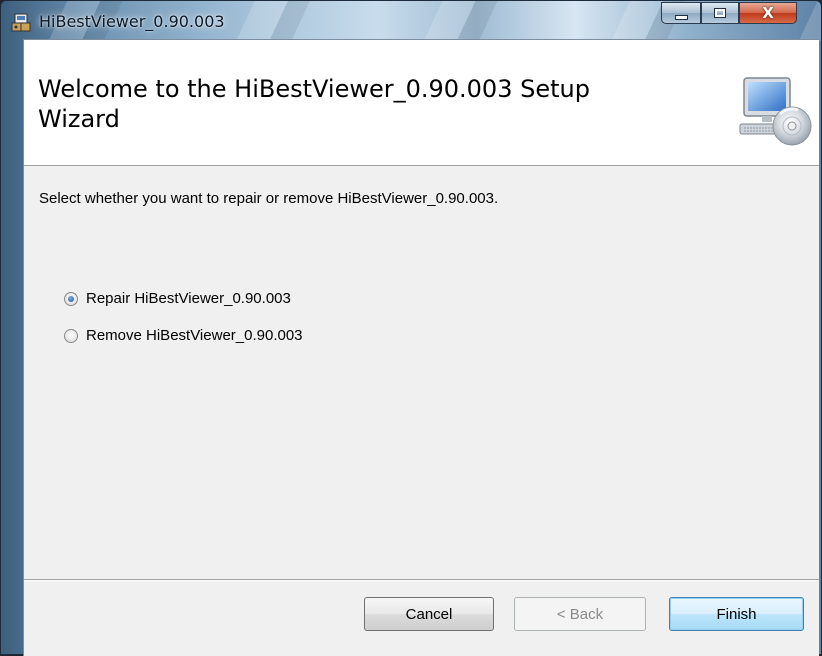 The height and width of the screenshot is (656, 822). I want to click on footer-divider, so click(421, 580).